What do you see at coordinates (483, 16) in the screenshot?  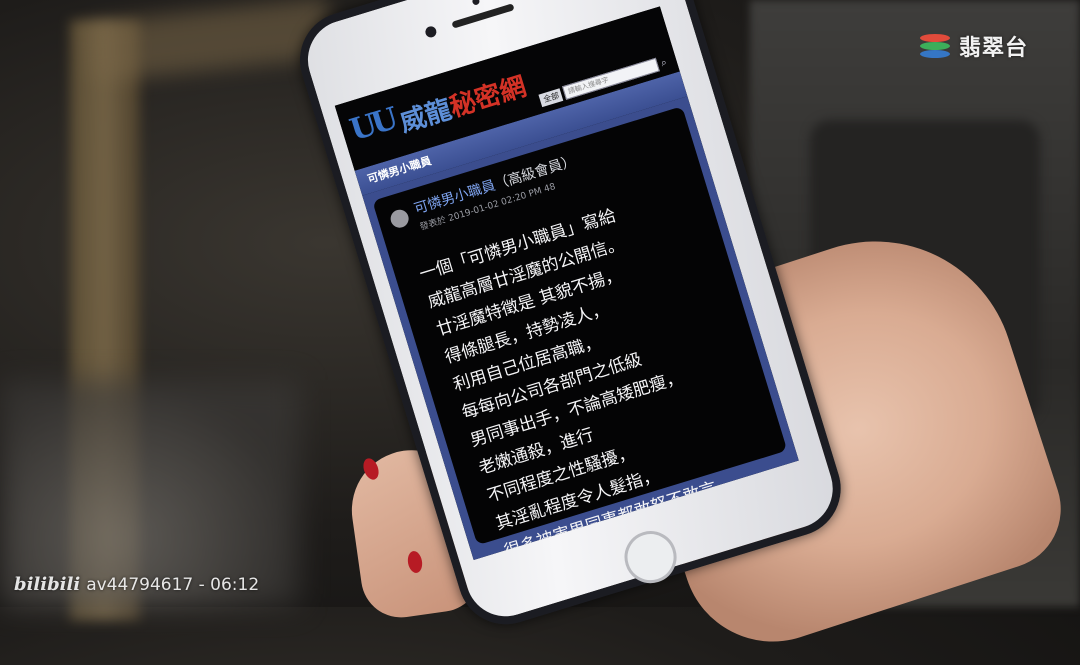 I see `earpiece-speaker` at bounding box center [483, 16].